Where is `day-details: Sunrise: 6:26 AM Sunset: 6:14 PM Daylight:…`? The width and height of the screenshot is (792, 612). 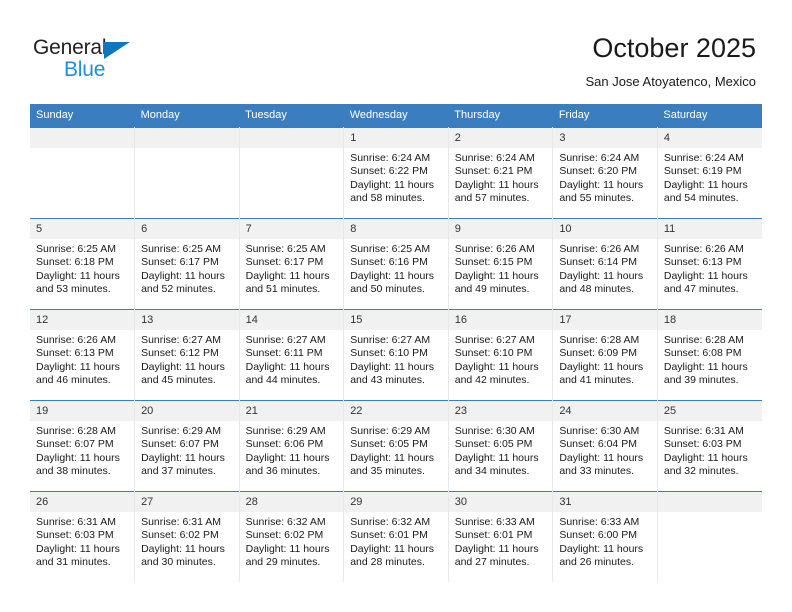
day-details: Sunrise: 6:26 AM Sunset: 6:14 PM Daylight:… is located at coordinates (605, 268).